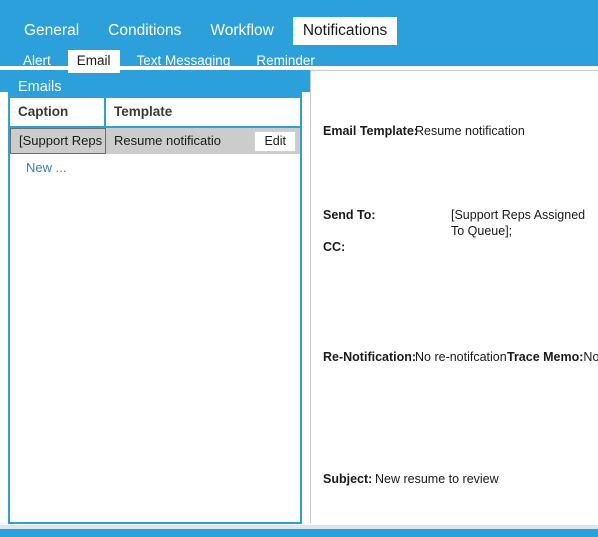 This screenshot has width=598, height=537. I want to click on subject-label: Subject:, so click(348, 479).